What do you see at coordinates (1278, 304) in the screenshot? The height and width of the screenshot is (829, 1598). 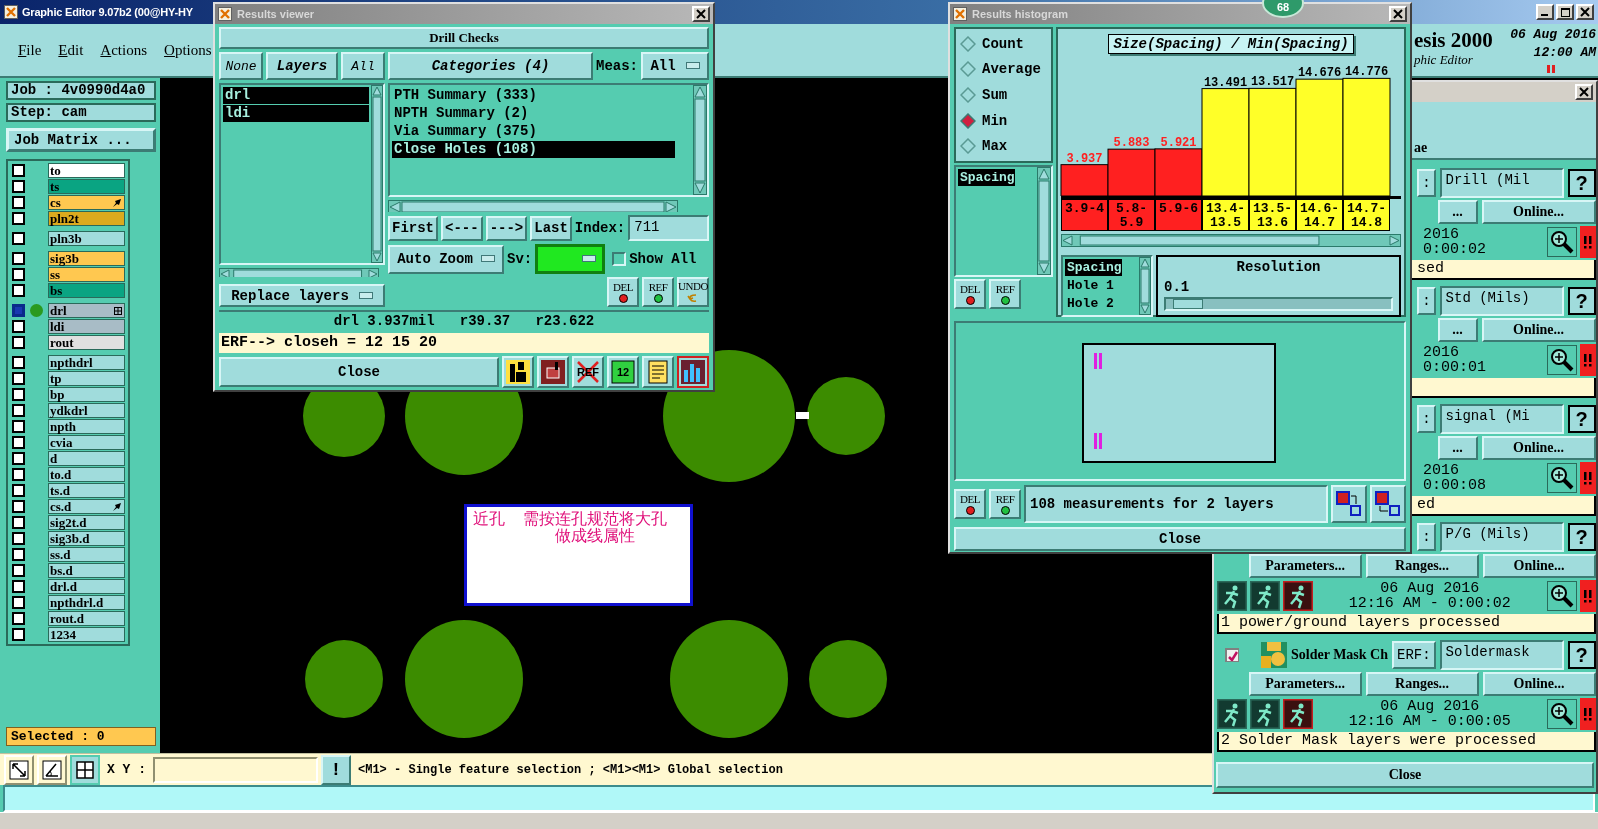 I see `resolution-slider` at bounding box center [1278, 304].